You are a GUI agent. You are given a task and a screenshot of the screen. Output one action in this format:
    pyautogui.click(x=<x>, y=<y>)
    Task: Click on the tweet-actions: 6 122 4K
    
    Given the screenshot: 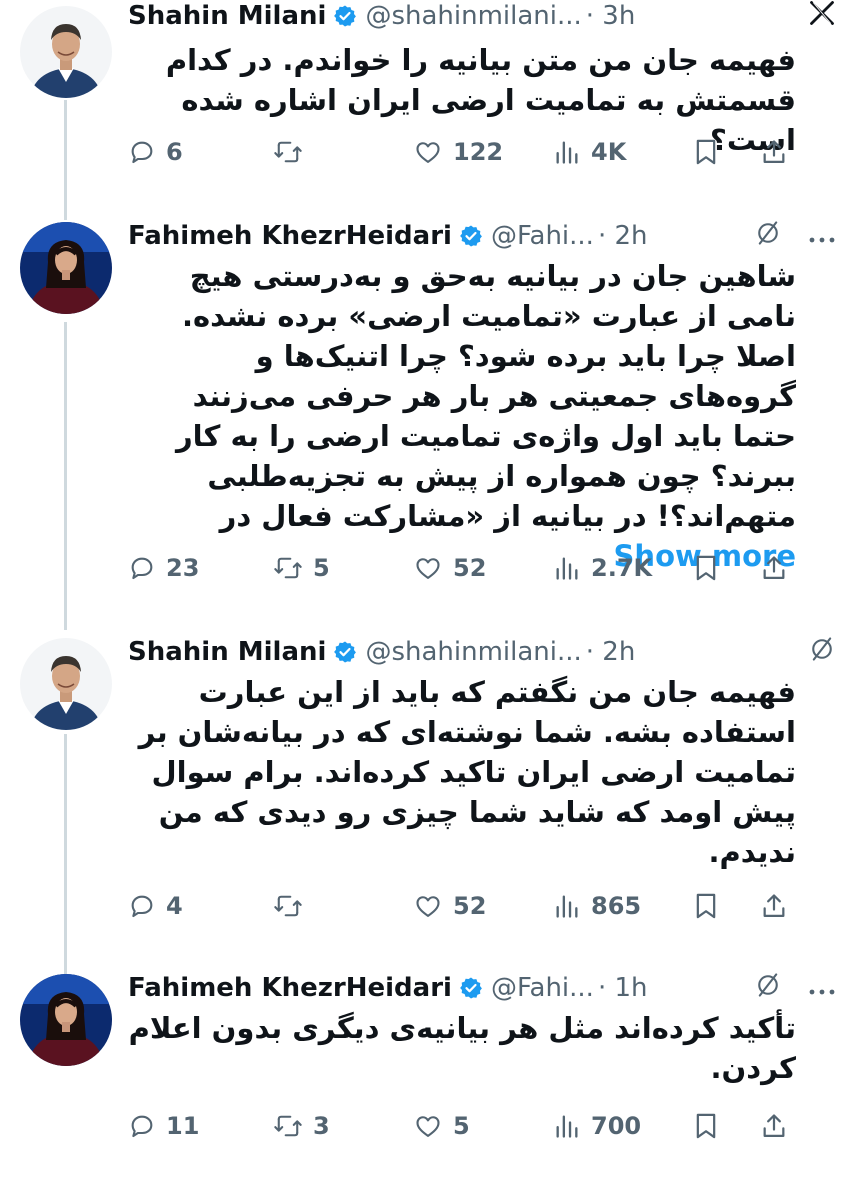 What is the action you would take?
    pyautogui.click(x=460, y=152)
    